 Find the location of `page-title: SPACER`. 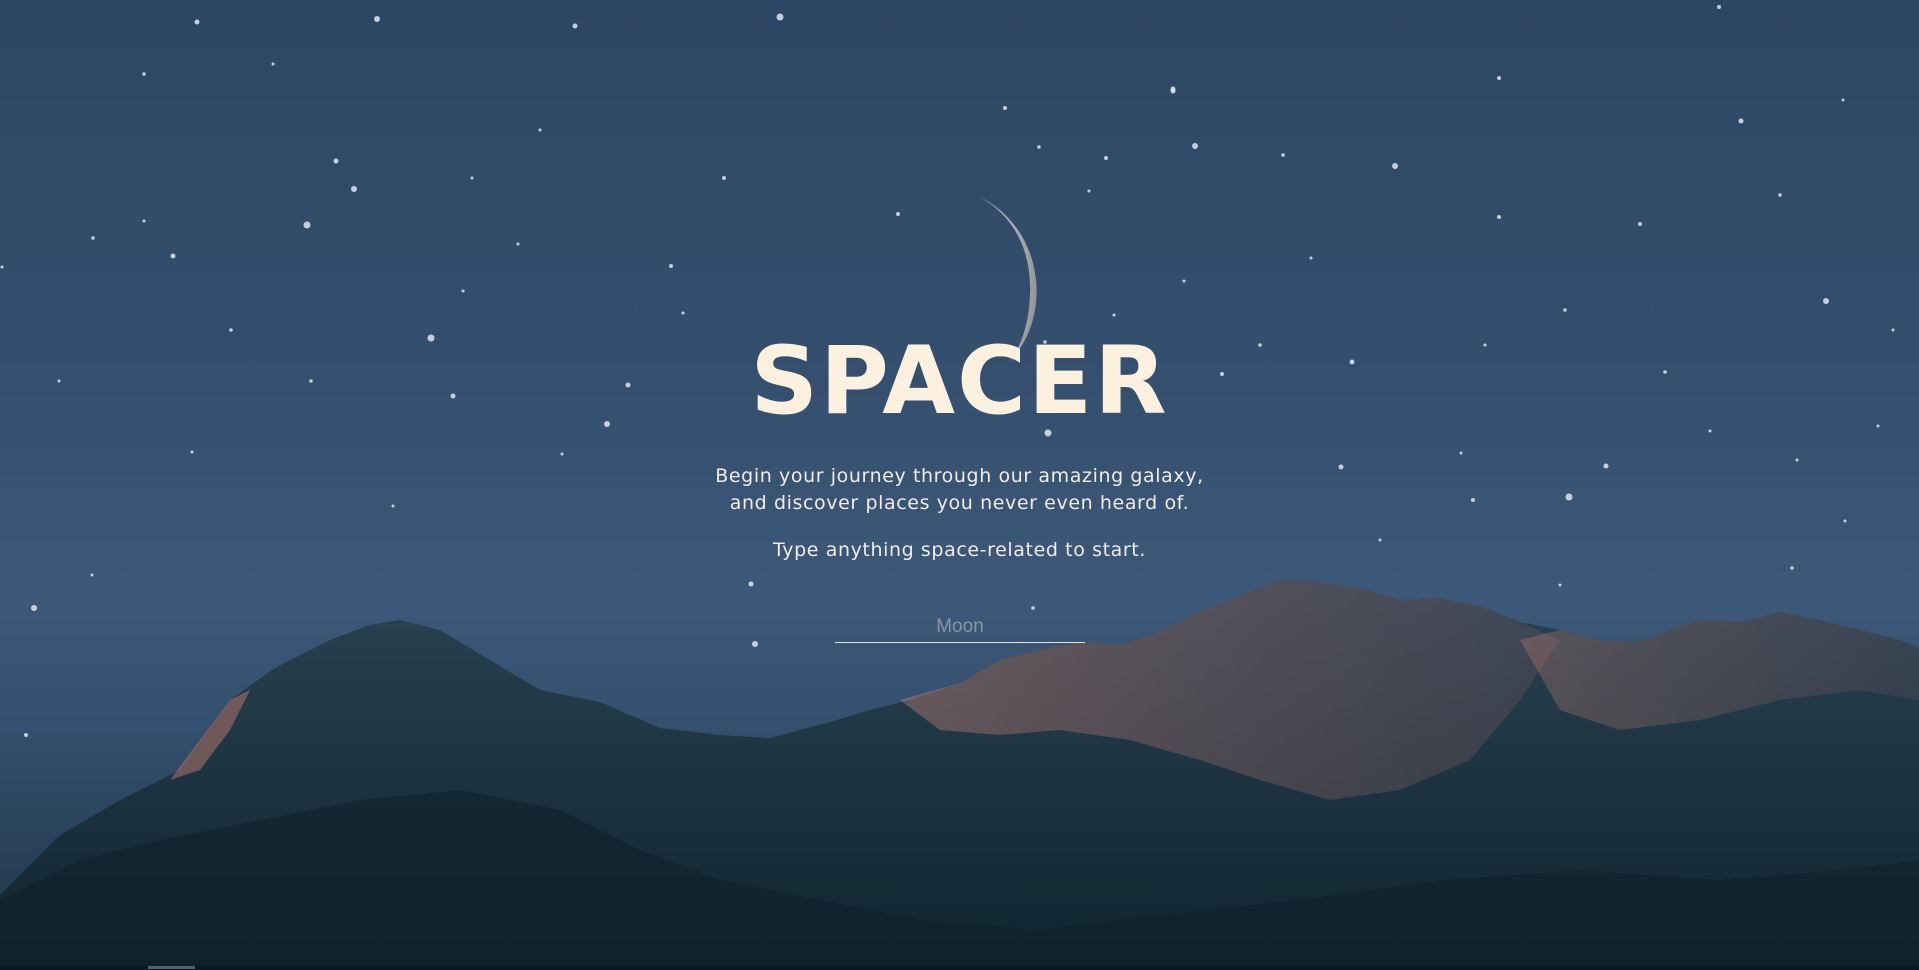

page-title: SPACER is located at coordinates (959, 381).